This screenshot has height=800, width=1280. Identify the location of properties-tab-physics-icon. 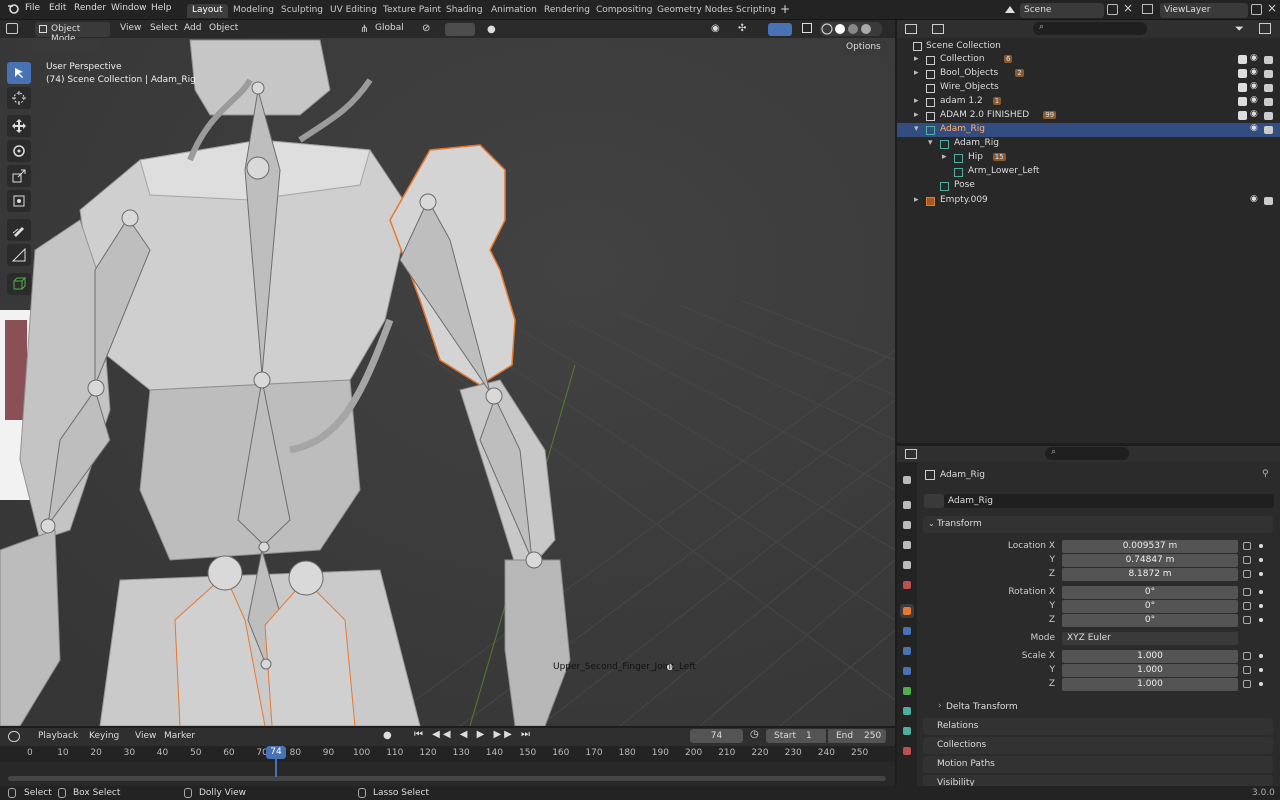
(907, 671).